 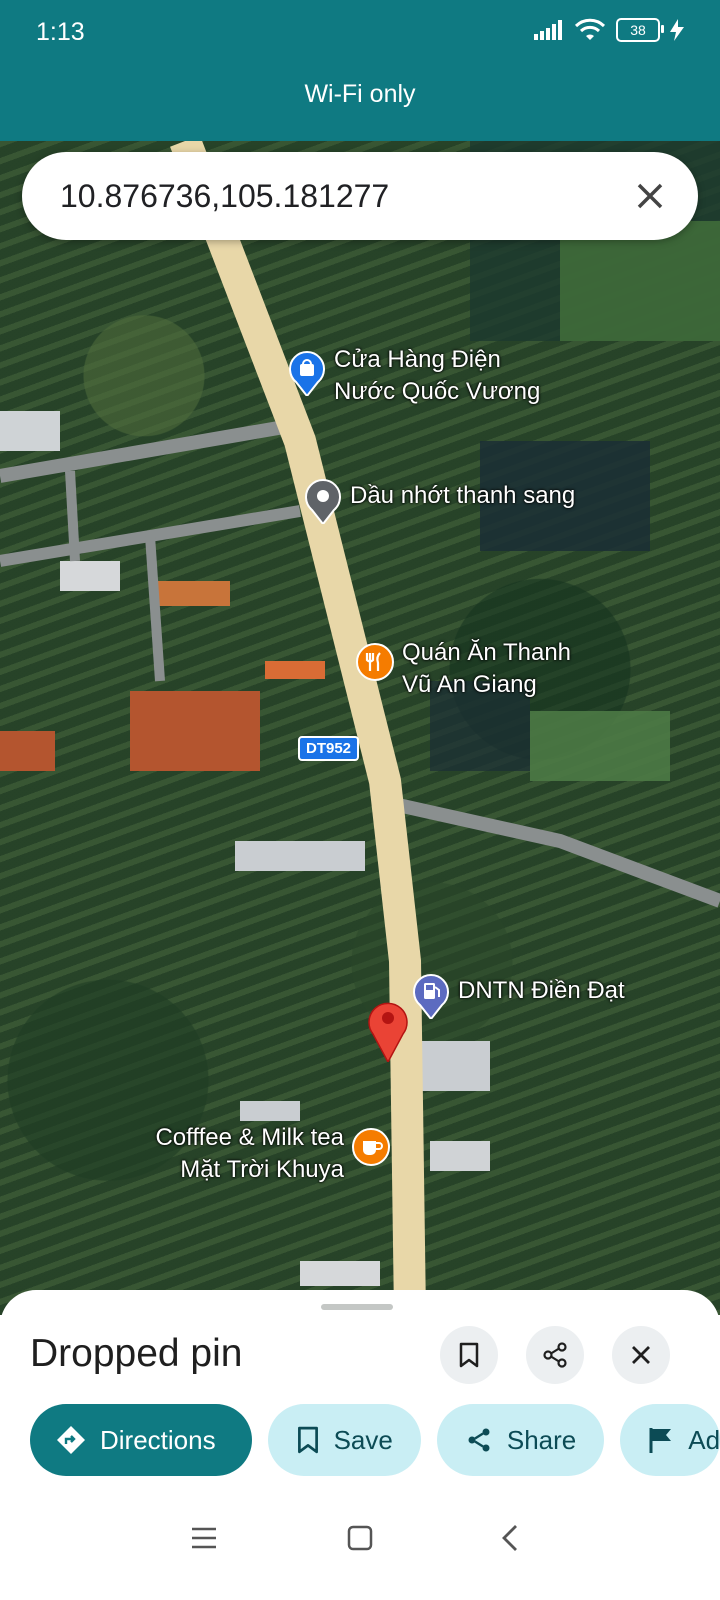 I want to click on home-button, so click(x=360, y=1538).